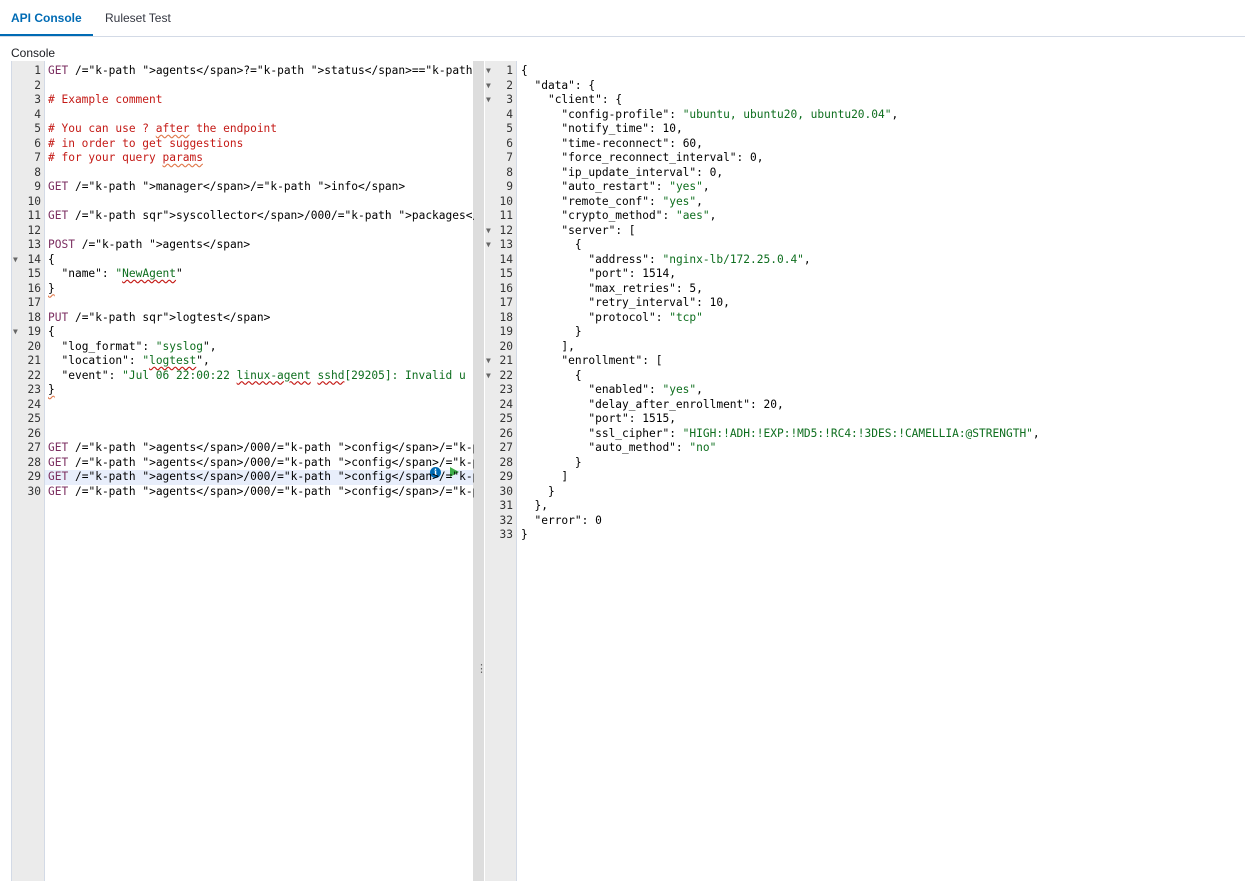 The image size is (1245, 881). Describe the element at coordinates (34, 302) in the screenshot. I see `request-line-number: 17` at that location.